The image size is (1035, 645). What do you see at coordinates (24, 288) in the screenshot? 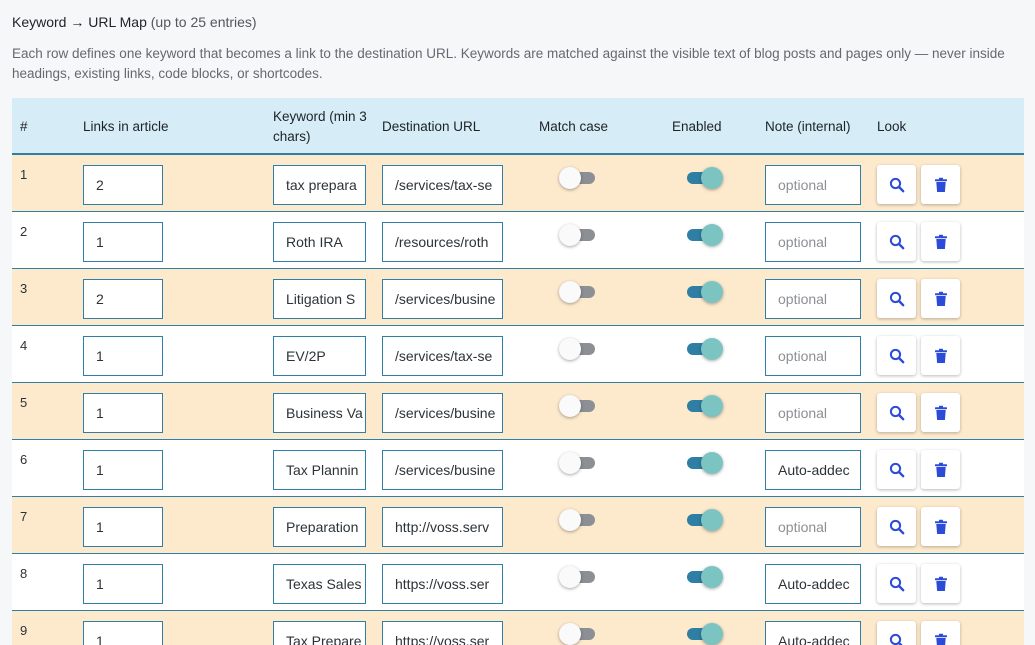
I see `row-number: 3` at bounding box center [24, 288].